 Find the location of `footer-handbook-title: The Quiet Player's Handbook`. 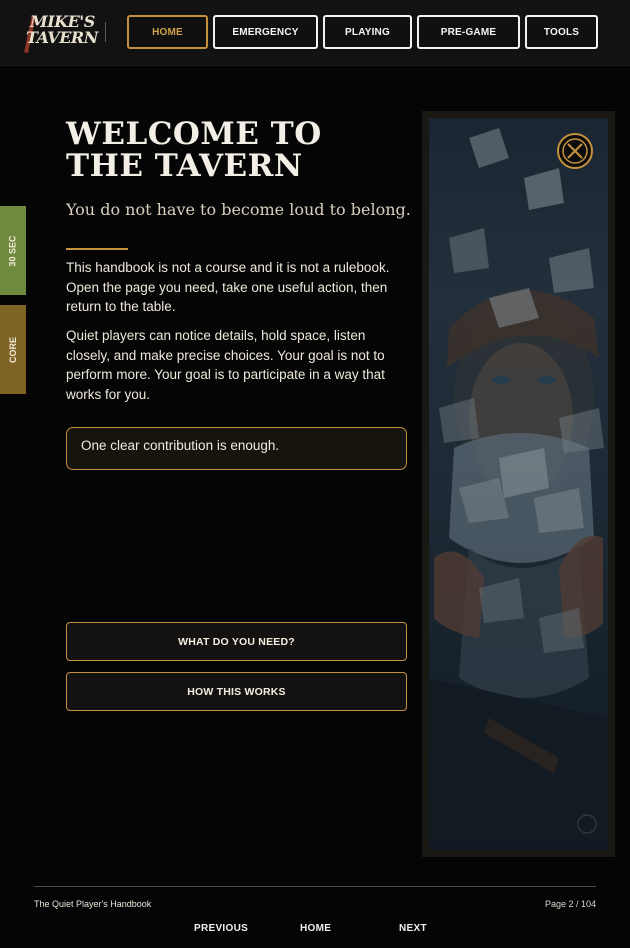

footer-handbook-title: The Quiet Player's Handbook is located at coordinates (93, 904).